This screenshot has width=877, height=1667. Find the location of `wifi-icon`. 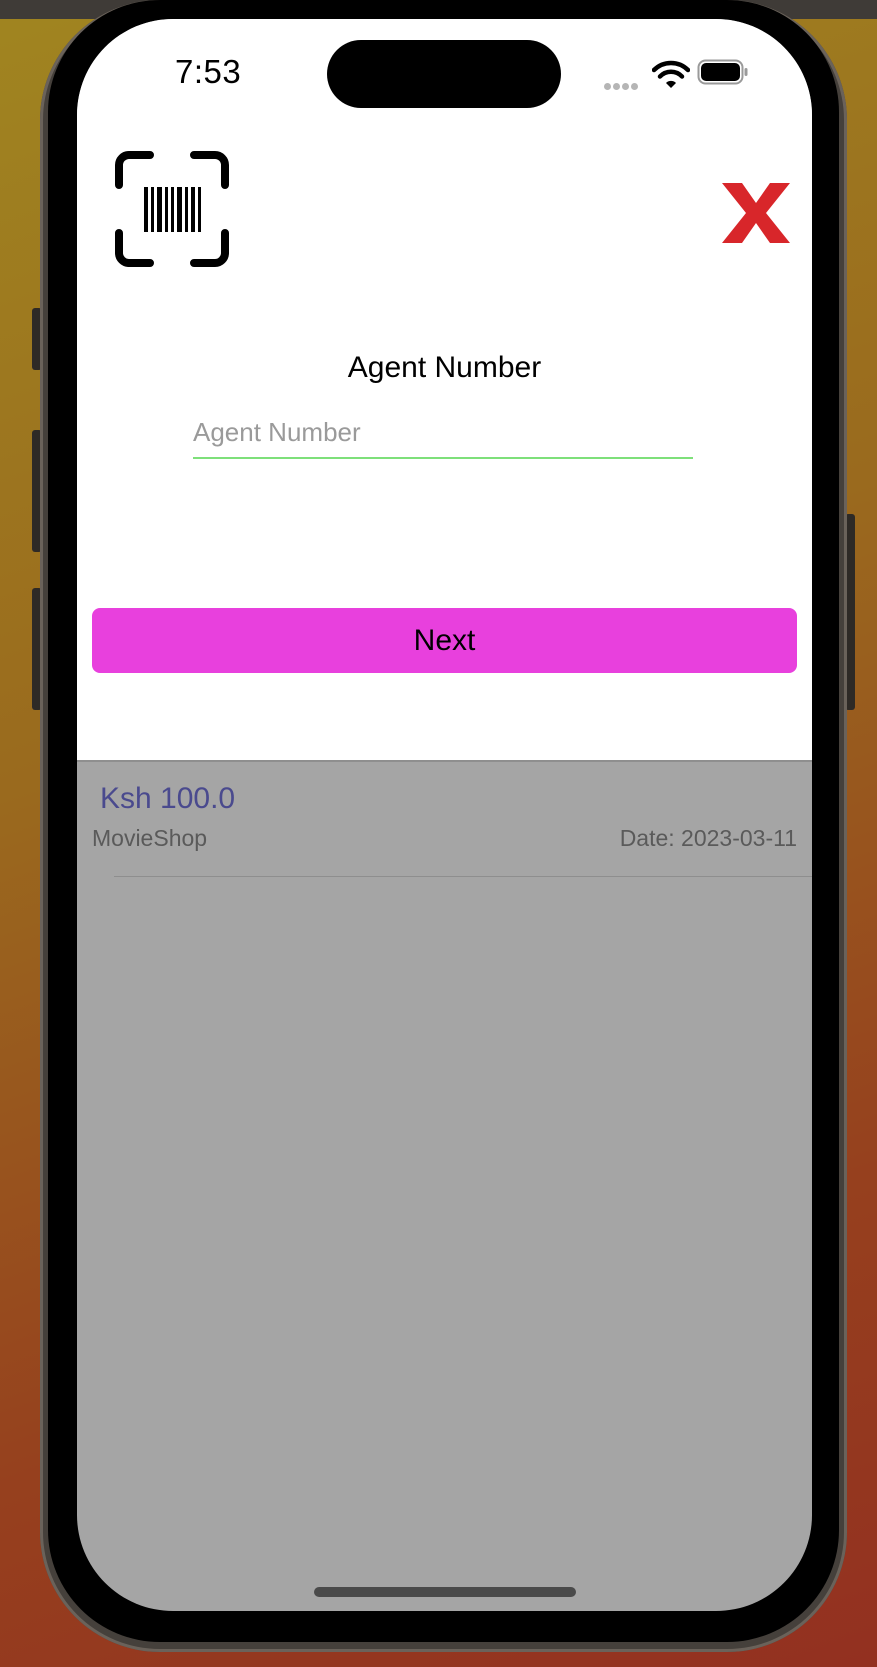

wifi-icon is located at coordinates (671, 74).